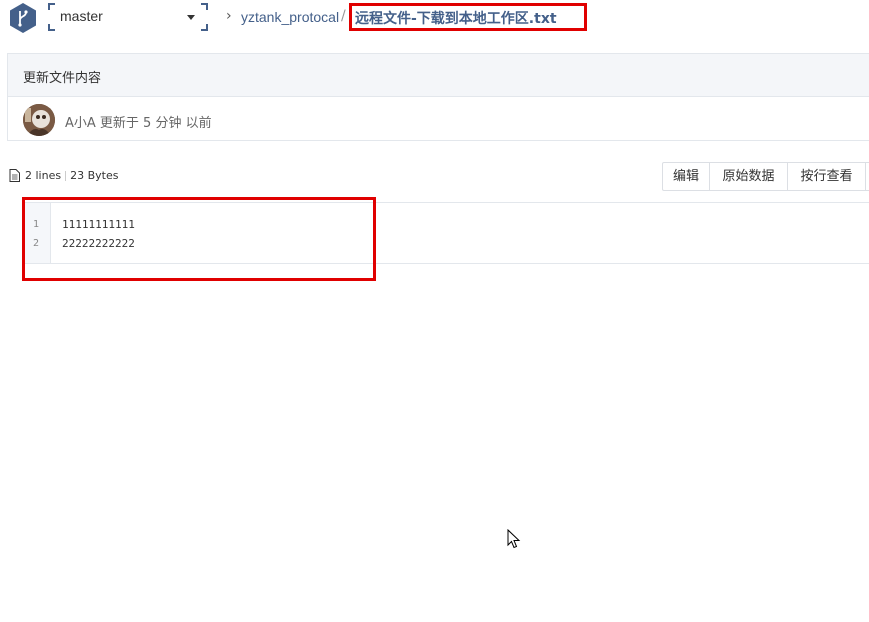 Image resolution: width=869 pixels, height=622 pixels. I want to click on edit-button: 编辑, so click(686, 176).